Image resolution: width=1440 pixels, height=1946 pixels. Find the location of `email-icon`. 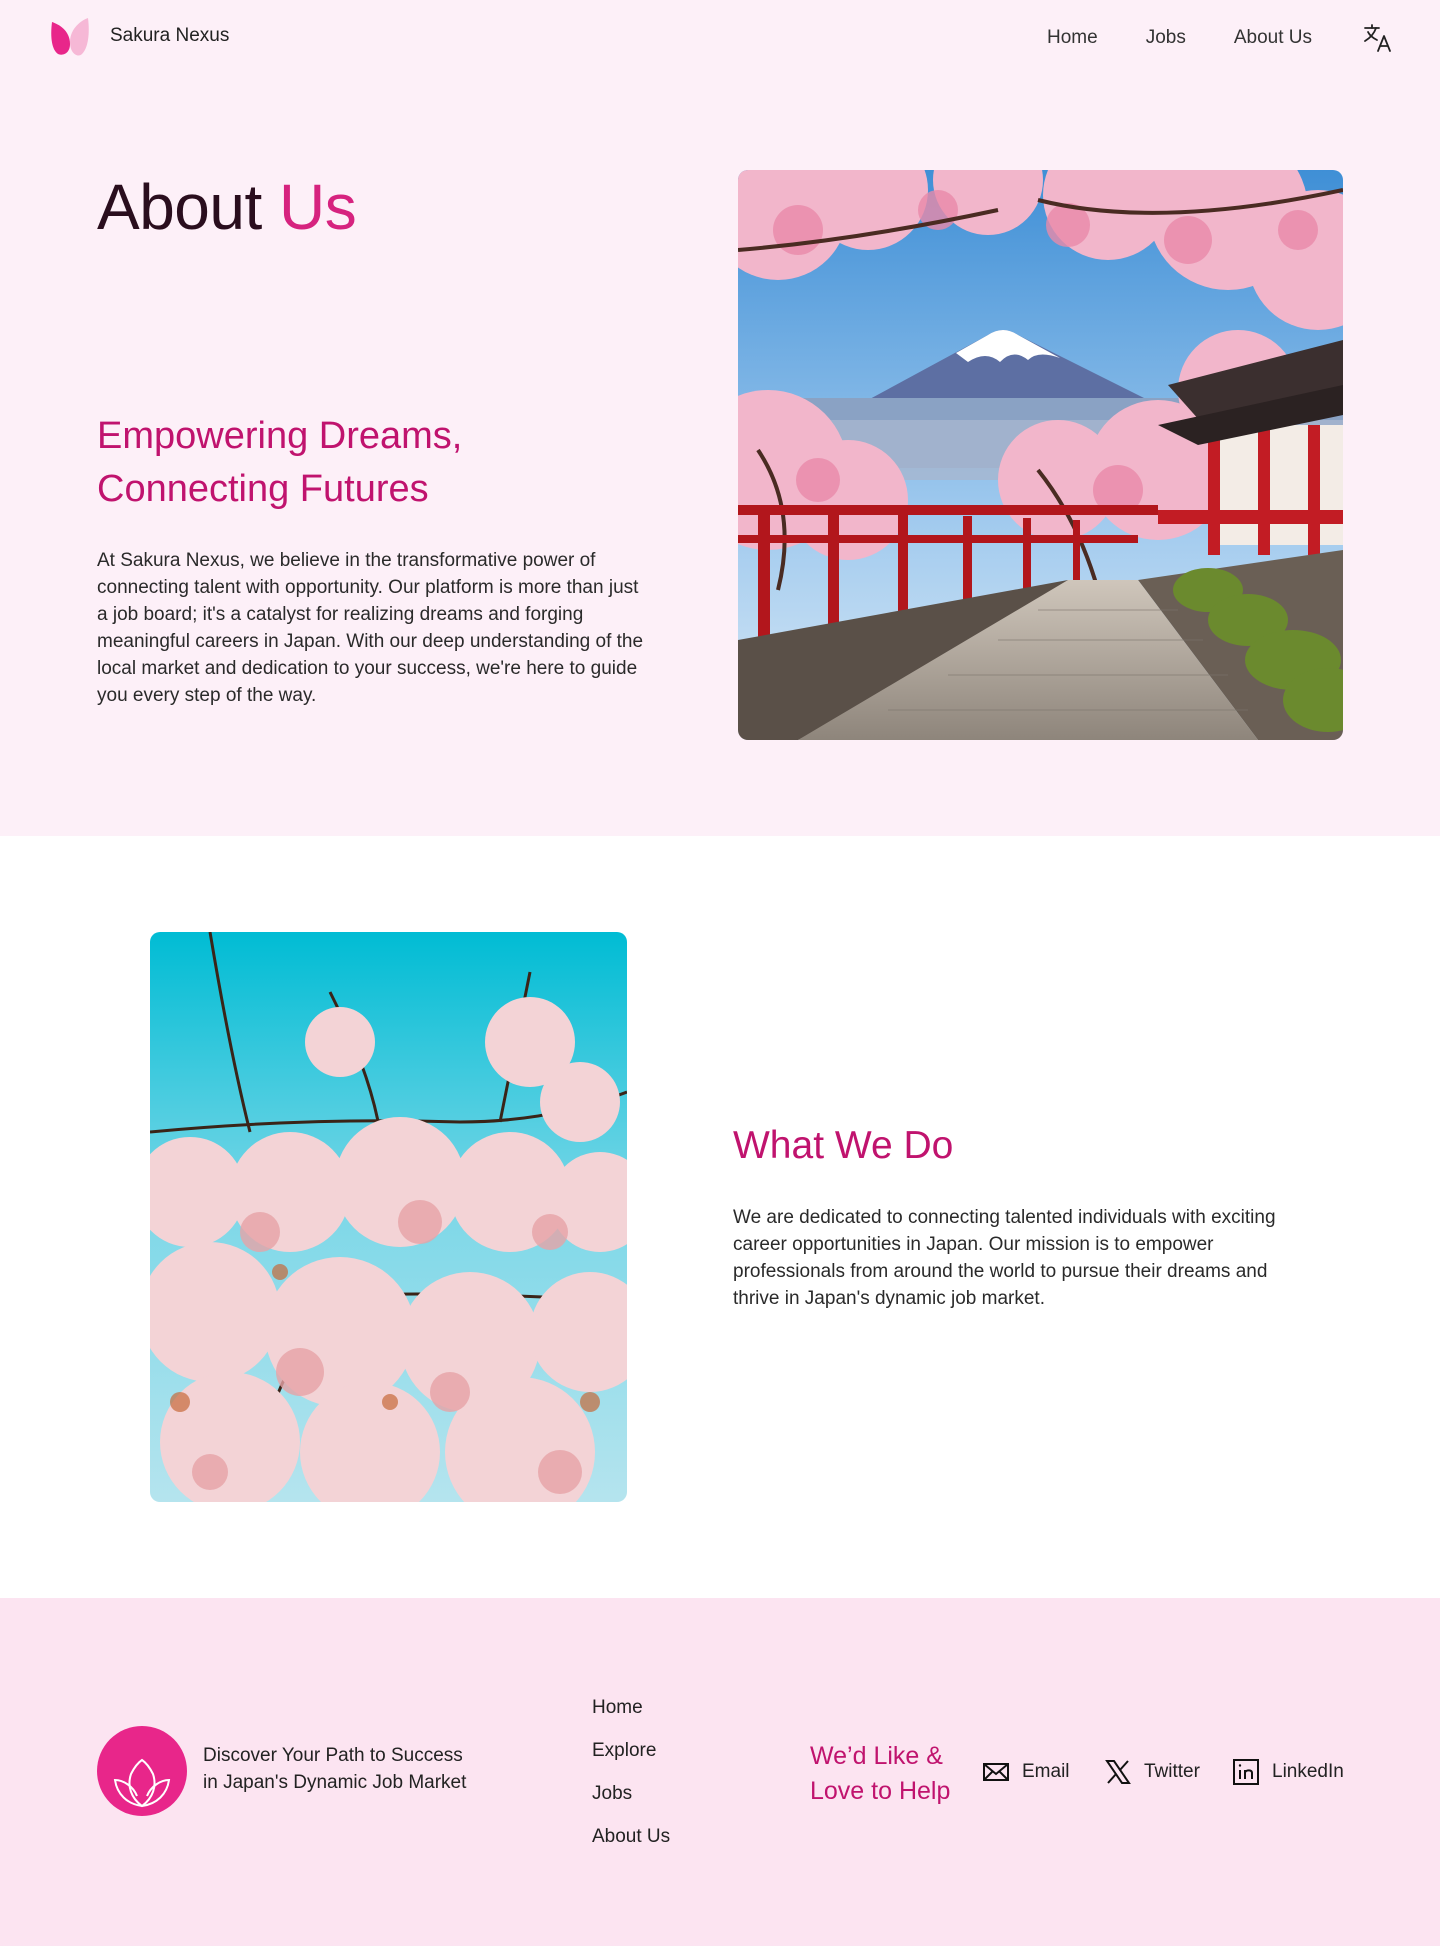

email-icon is located at coordinates (996, 1772).